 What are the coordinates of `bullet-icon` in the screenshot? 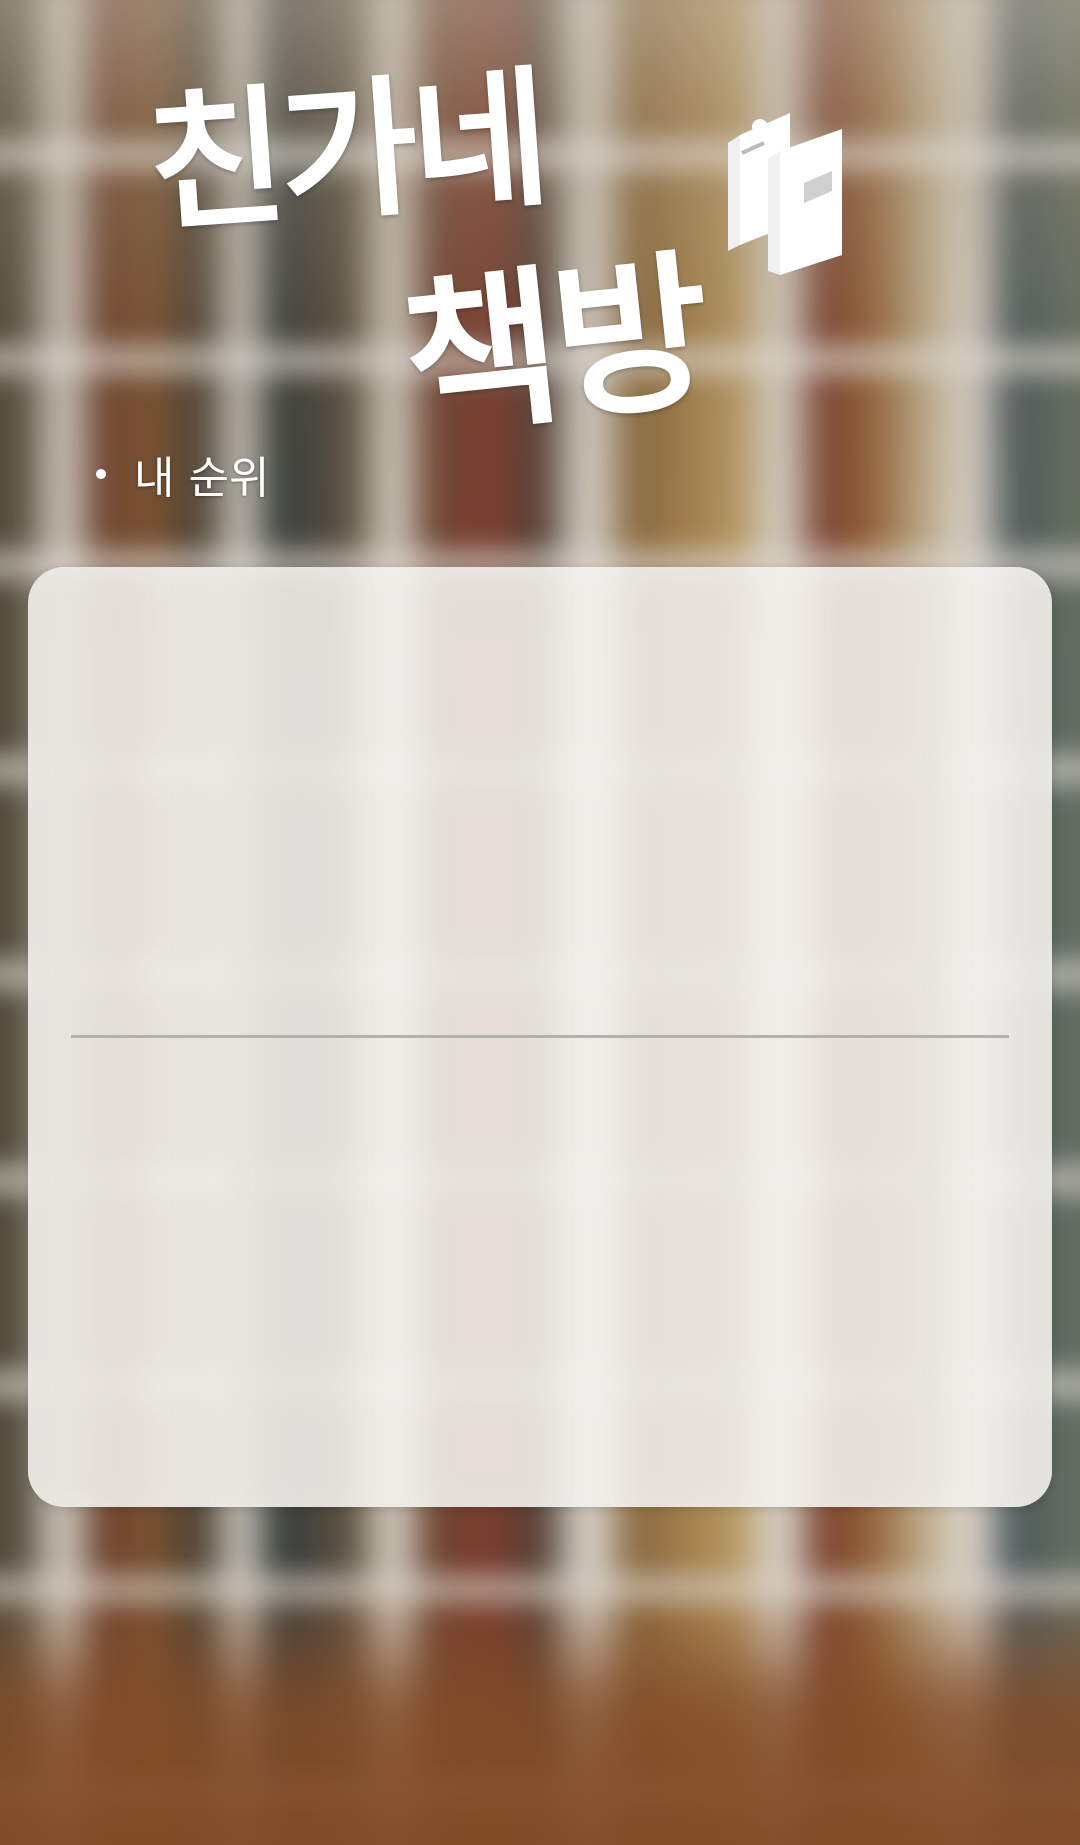 It's located at (101, 474).